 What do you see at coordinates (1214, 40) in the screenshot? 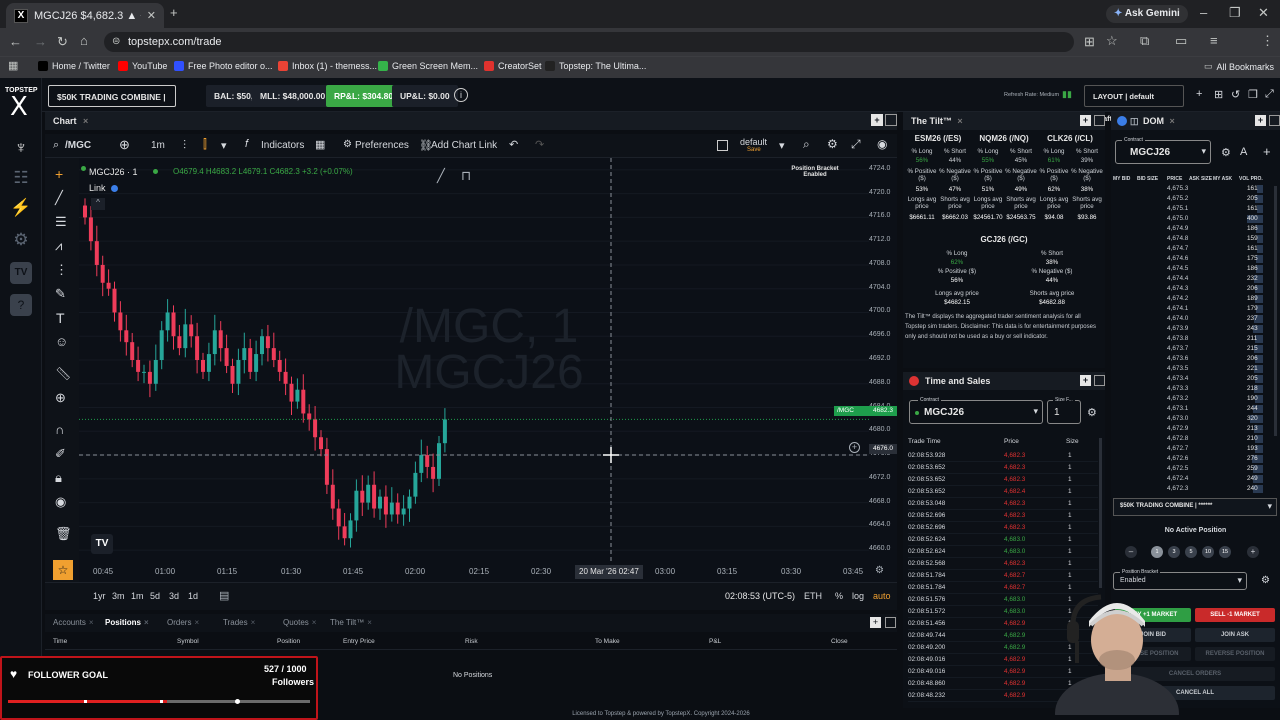
I see `menu-lines-icon: ≡` at bounding box center [1214, 40].